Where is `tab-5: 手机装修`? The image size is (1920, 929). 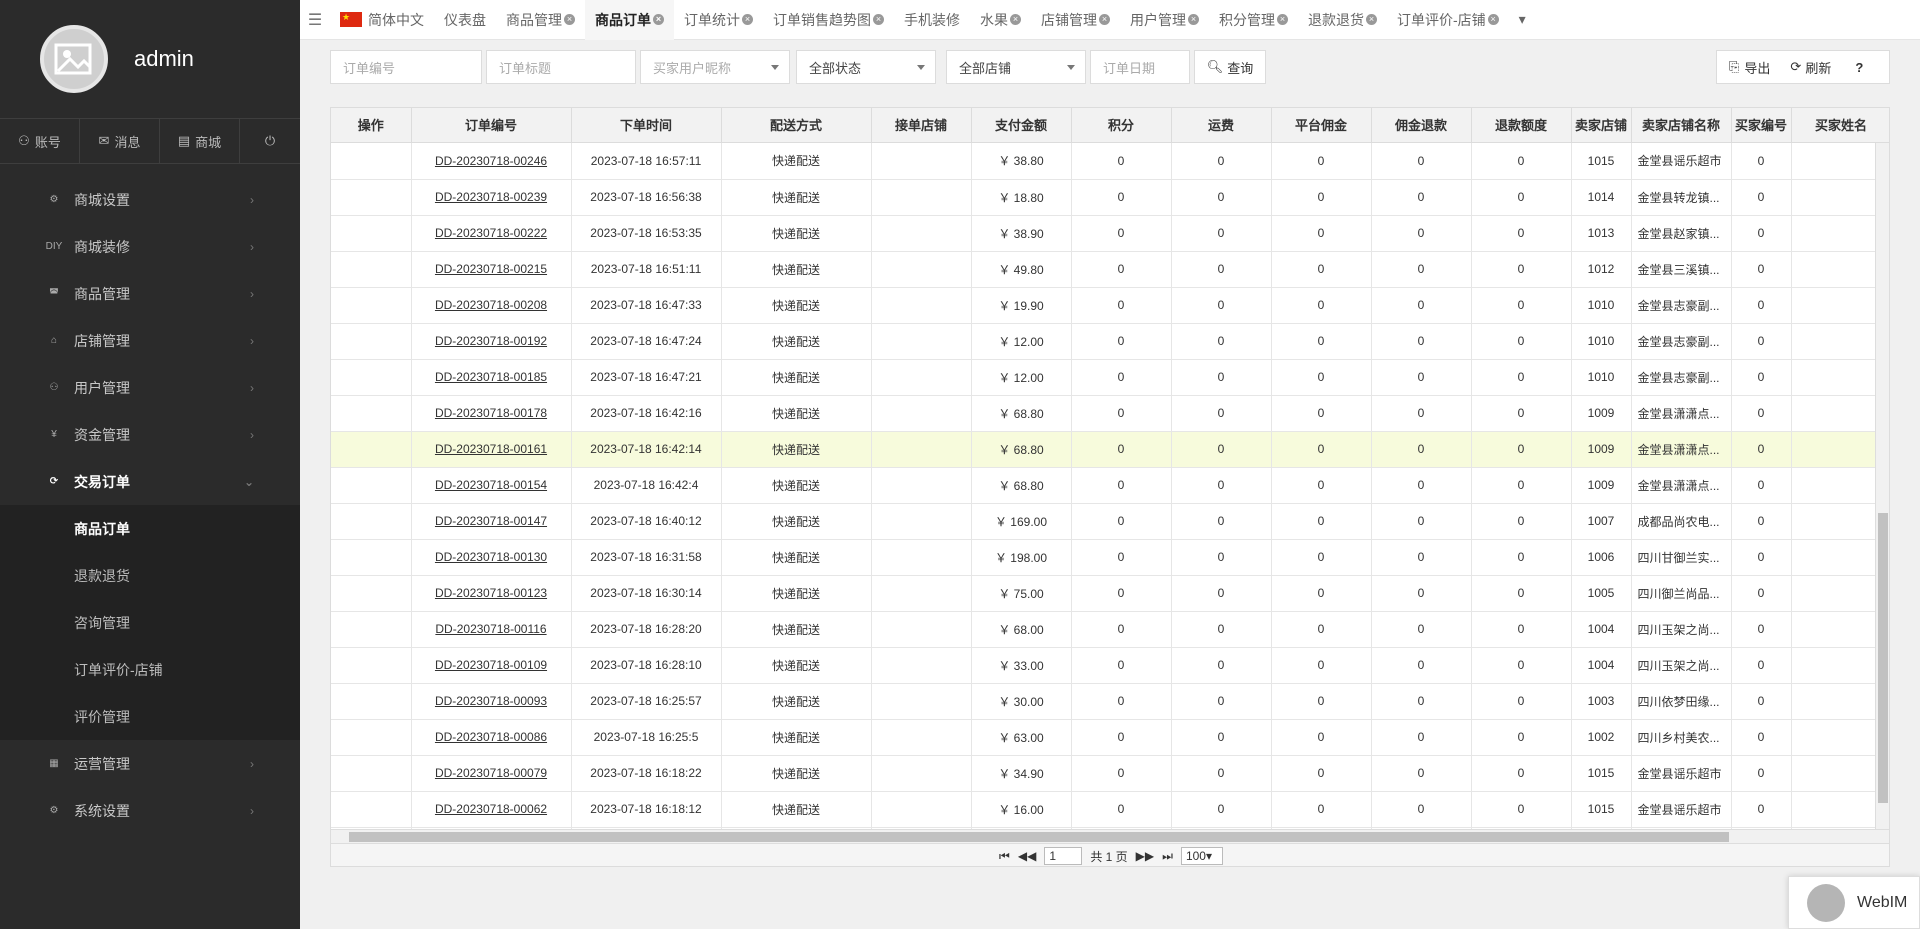
tab-5: 手机装修 is located at coordinates (932, 20).